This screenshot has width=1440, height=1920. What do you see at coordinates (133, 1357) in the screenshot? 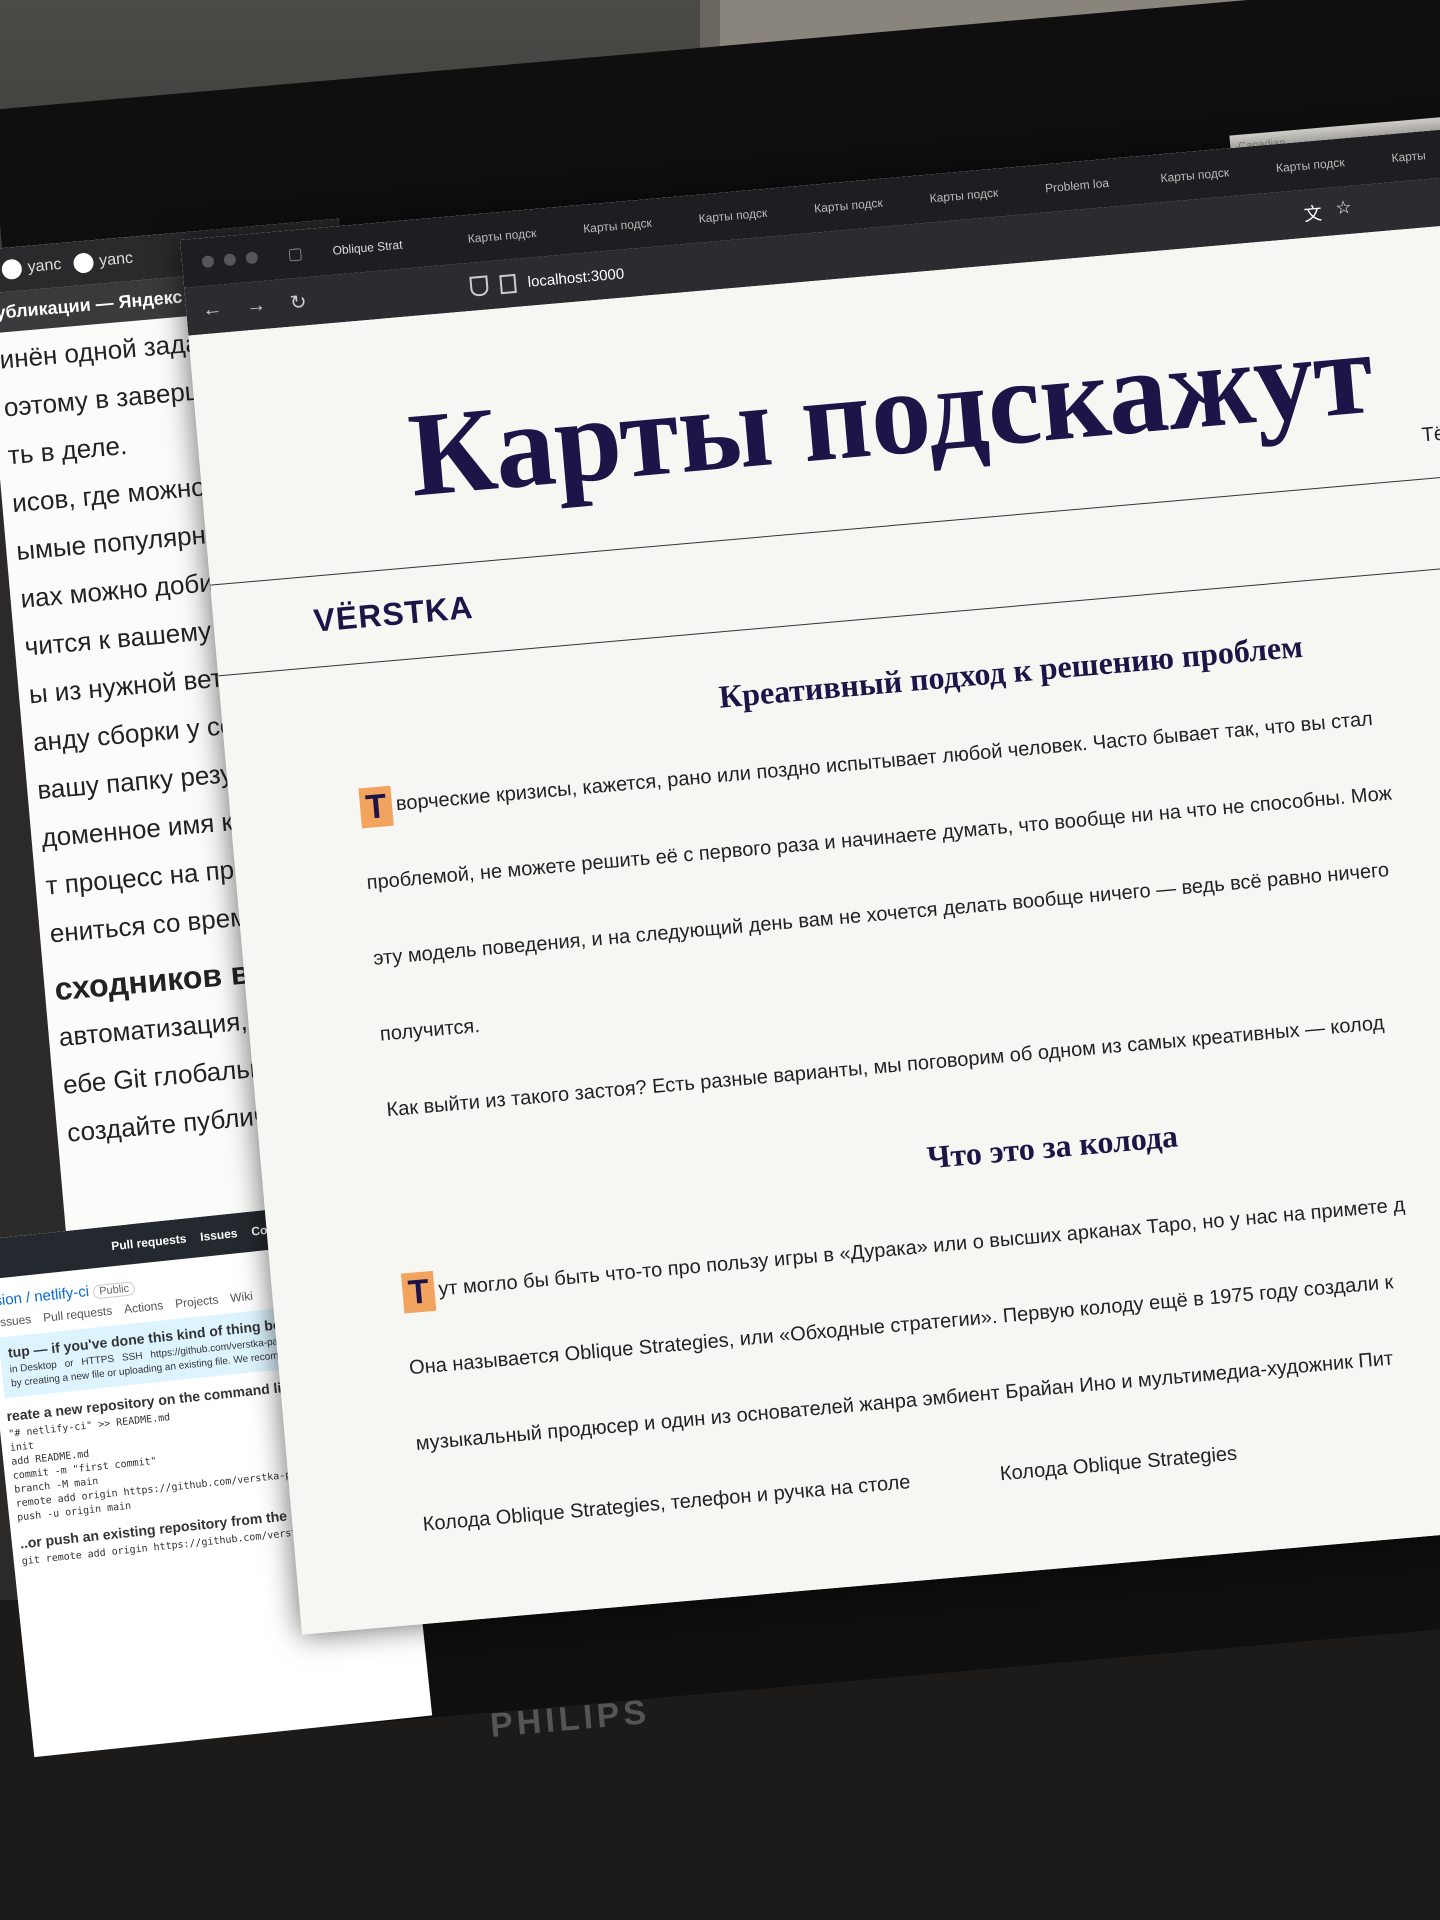
I see `ssh-option: SSH` at bounding box center [133, 1357].